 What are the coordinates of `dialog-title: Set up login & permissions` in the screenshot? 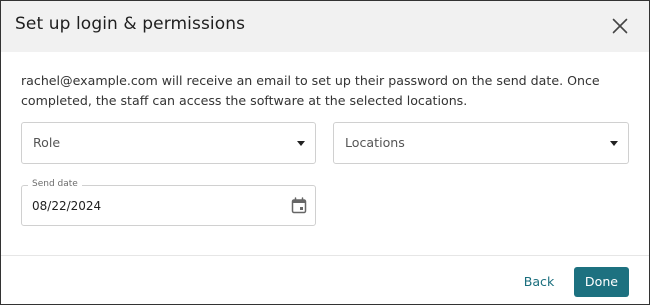 It's located at (130, 24).